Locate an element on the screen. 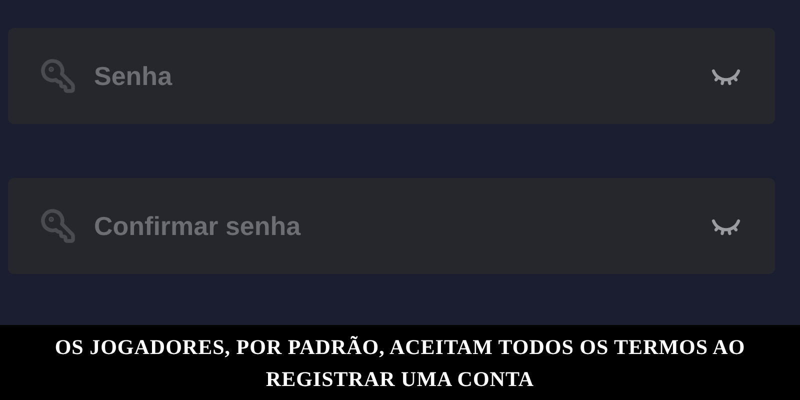 This screenshot has height=400, width=800. caption-text: OS JOGADORES, POR PADRÃO, ACEITAM TODOS OS TERMOS AO REGISTRAR UMA CONTA is located at coordinates (400, 363).